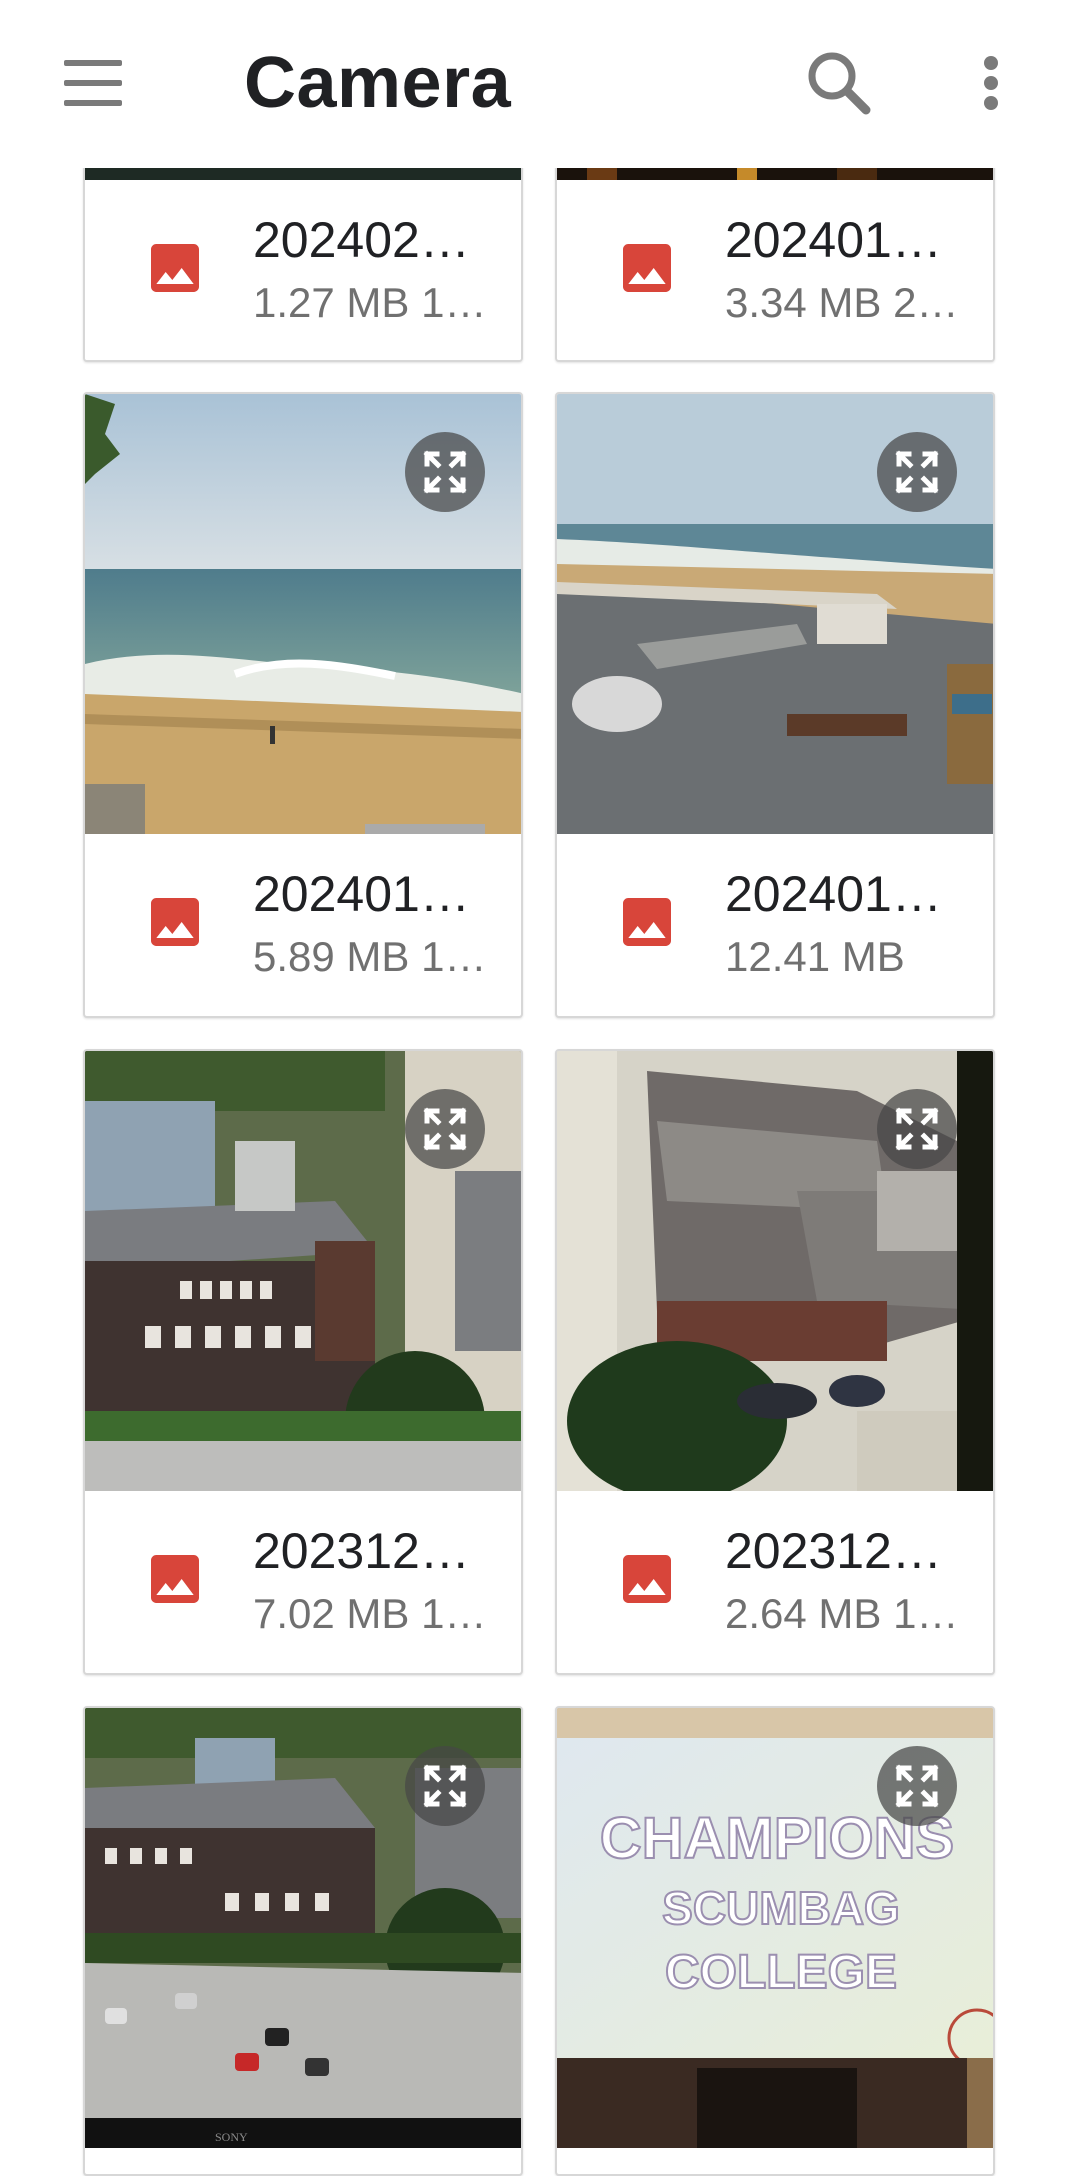  I want to click on more-options-button, so click(991, 83).